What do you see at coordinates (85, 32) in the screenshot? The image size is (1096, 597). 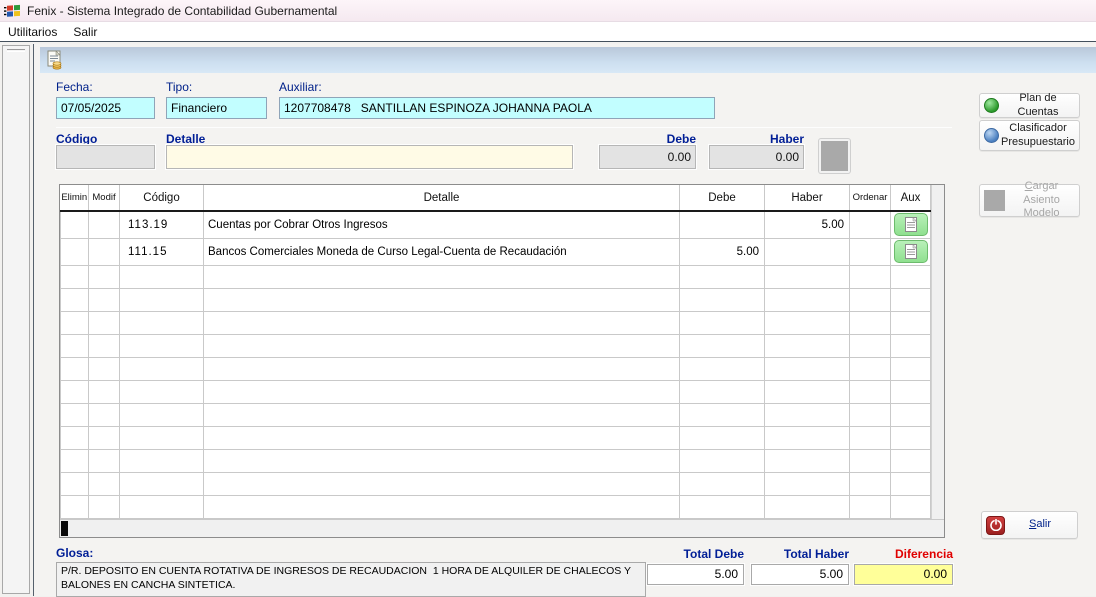 I see `menu-salir: Salir` at bounding box center [85, 32].